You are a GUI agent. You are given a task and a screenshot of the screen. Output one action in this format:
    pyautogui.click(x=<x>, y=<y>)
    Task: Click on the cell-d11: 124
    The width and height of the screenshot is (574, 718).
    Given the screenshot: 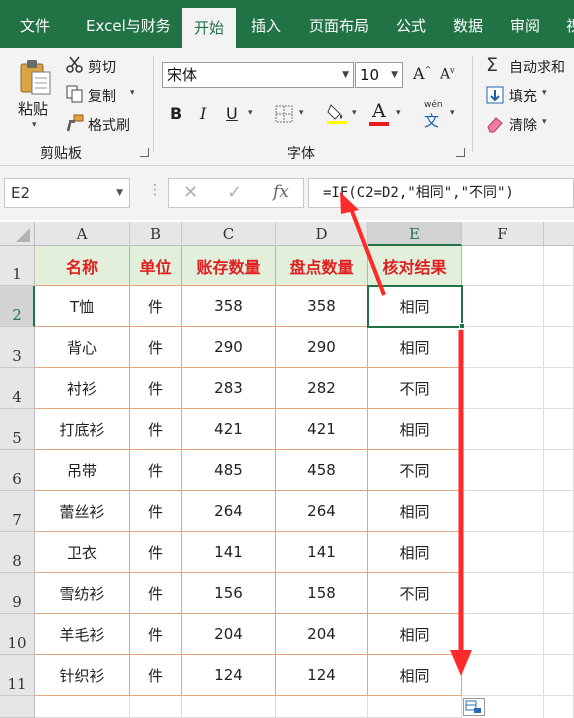 What is the action you would take?
    pyautogui.click(x=322, y=675)
    